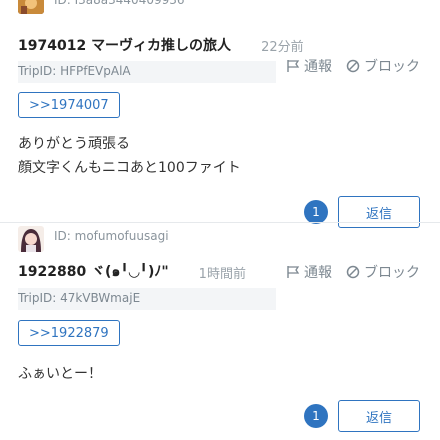 This screenshot has height=440, width=440. I want to click on post-title: 1974012 マーヴィカ推しの旅人, so click(125, 46).